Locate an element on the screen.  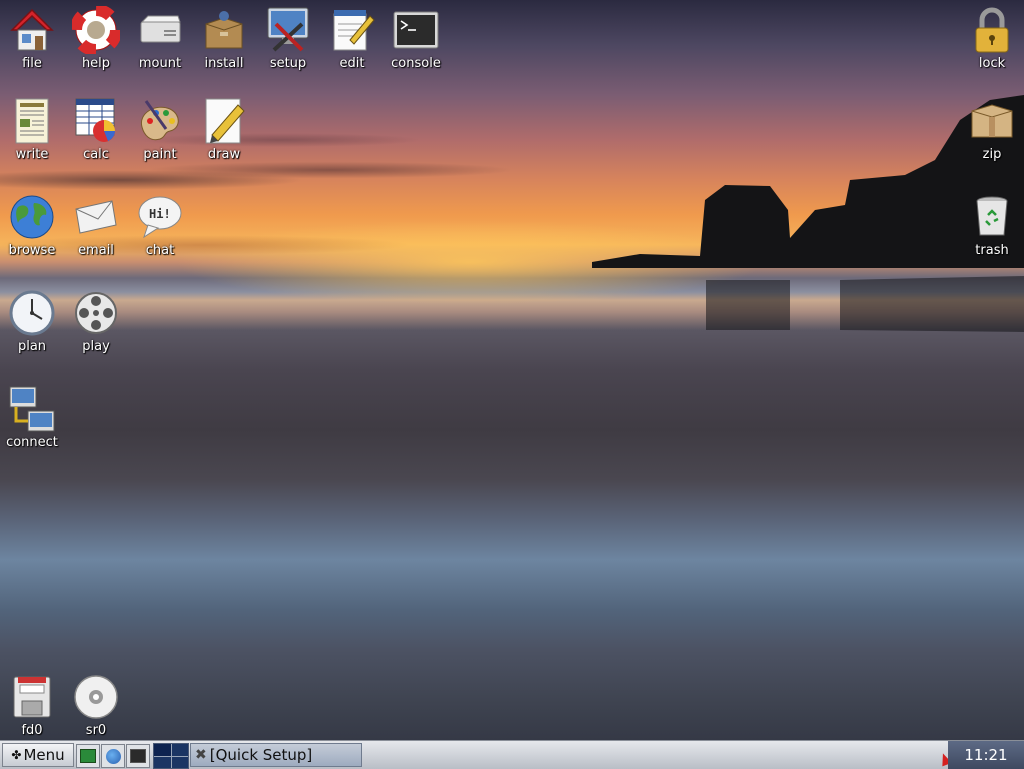
trash-desktop-icon: trash is located at coordinates (992, 225).